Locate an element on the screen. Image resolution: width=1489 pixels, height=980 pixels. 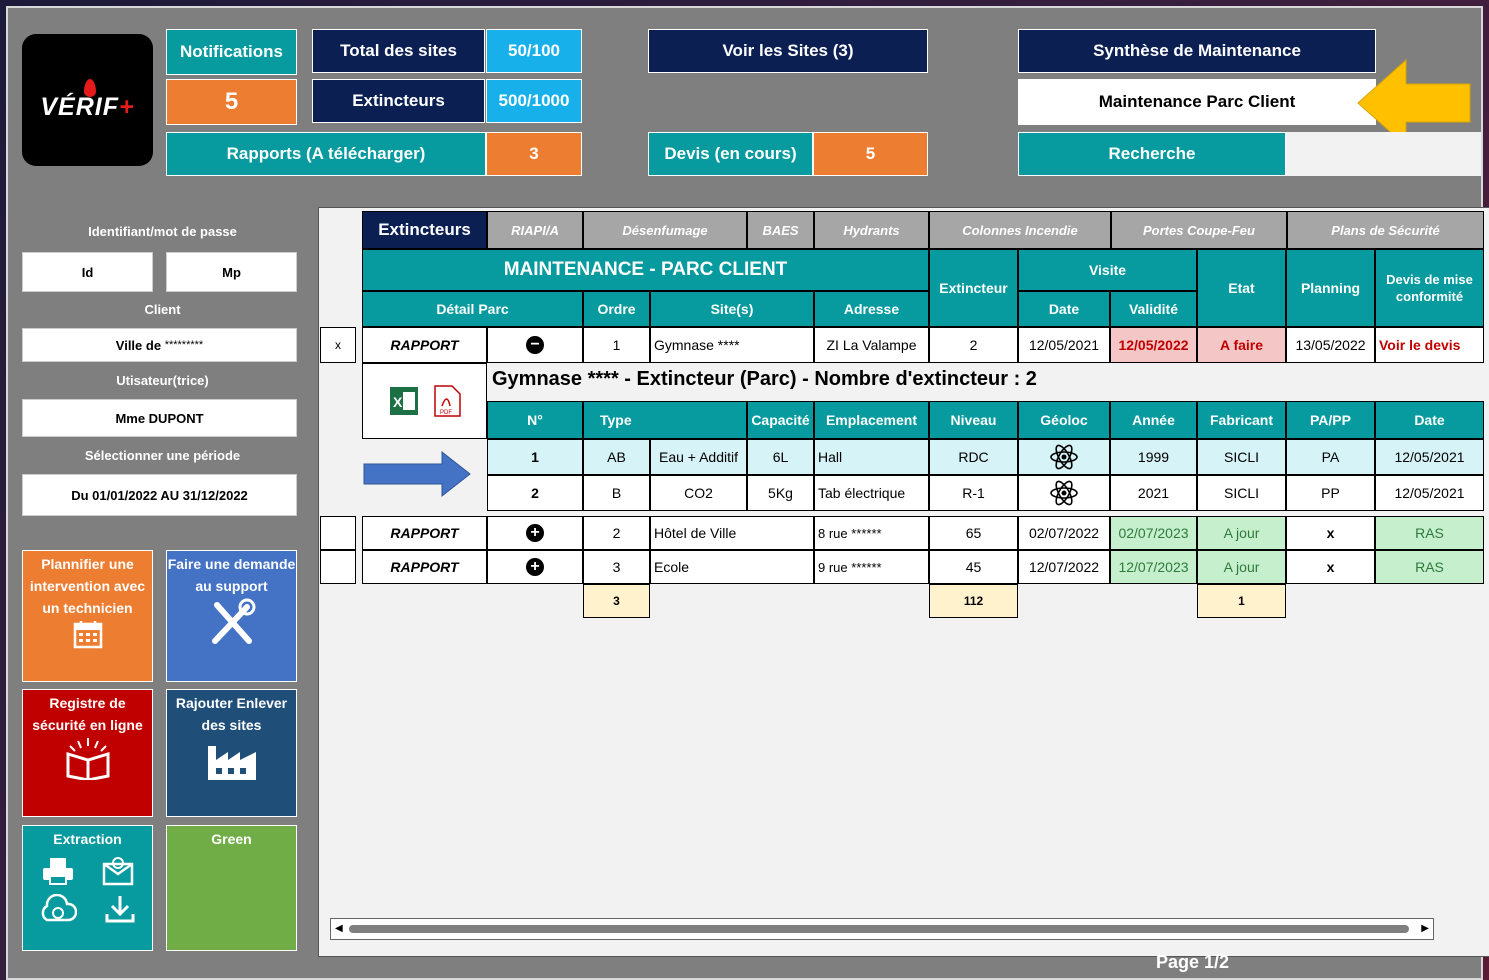
row-1-ext: 2 is located at coordinates (973, 345).